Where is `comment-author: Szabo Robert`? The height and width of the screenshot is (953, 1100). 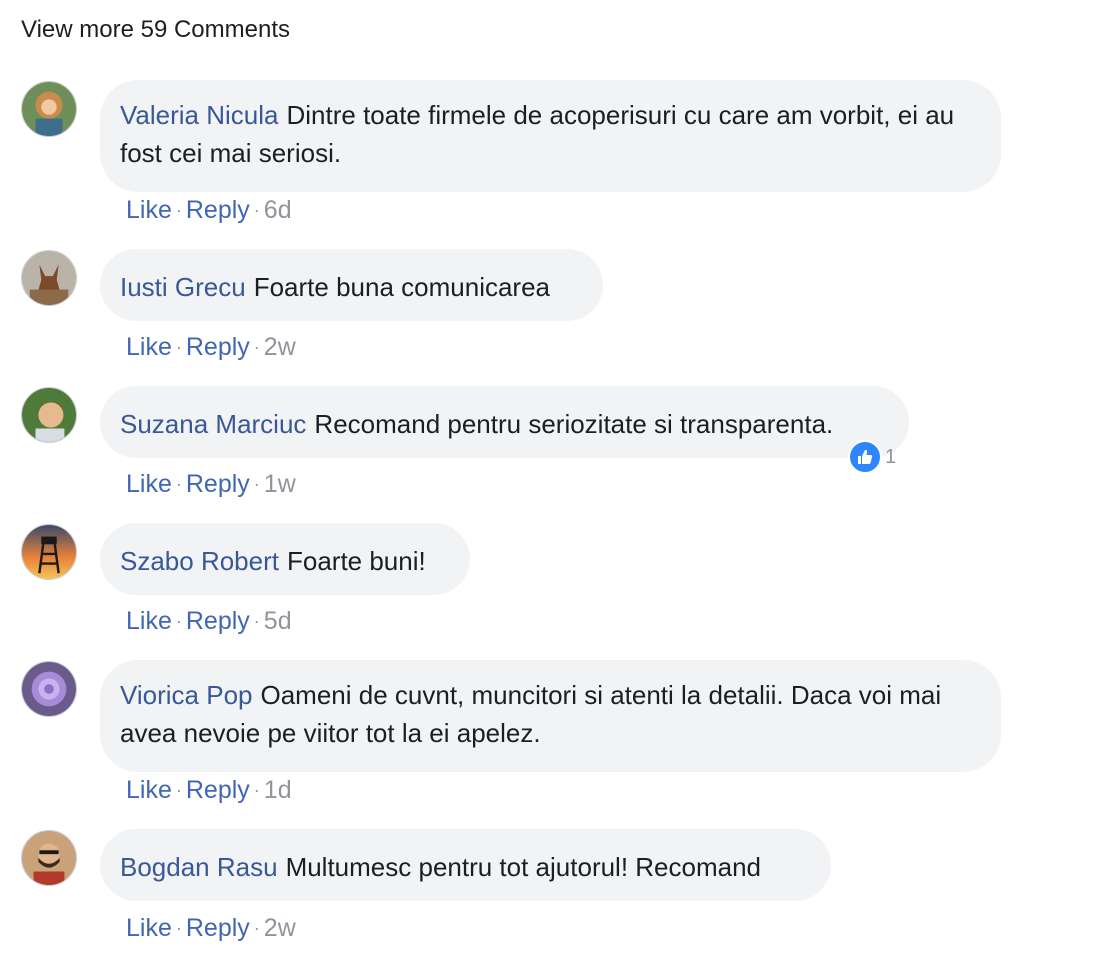 comment-author: Szabo Robert is located at coordinates (199, 561).